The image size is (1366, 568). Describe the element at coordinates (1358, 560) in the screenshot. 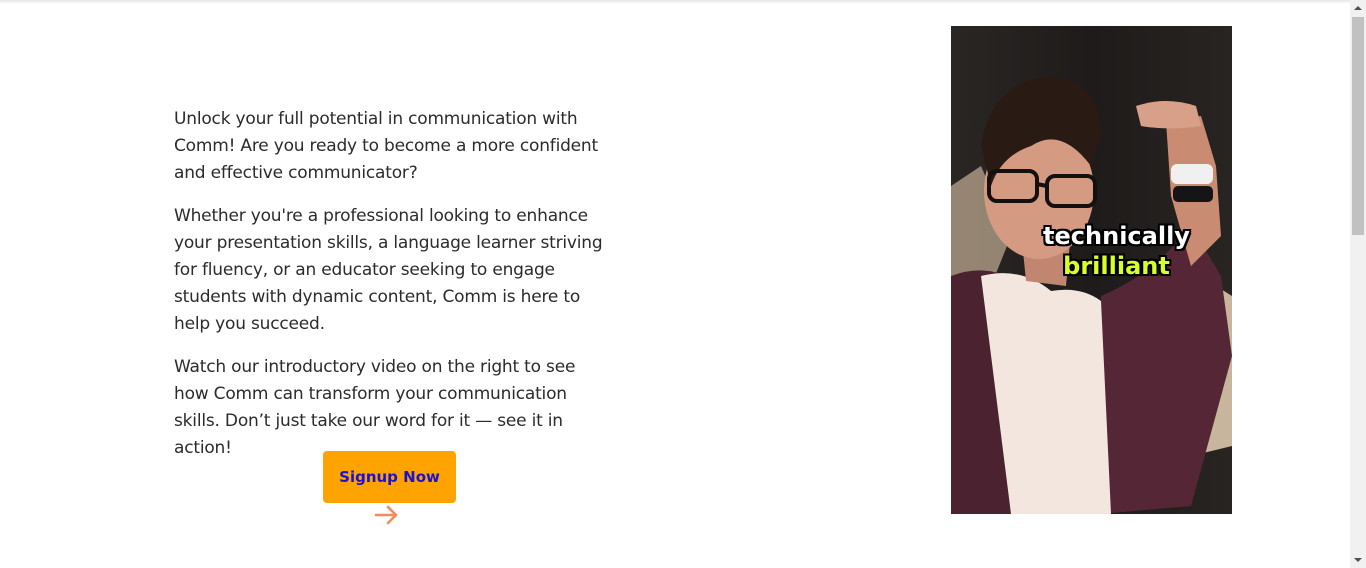

I see `triangle-down-icon` at that location.